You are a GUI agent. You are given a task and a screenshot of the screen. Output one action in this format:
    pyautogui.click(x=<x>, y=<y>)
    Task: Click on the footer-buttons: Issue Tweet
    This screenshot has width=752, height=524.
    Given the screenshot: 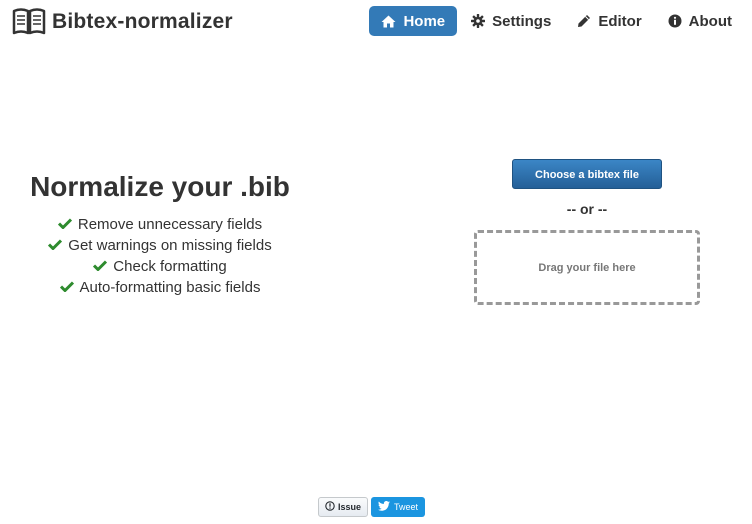 What is the action you would take?
    pyautogui.click(x=372, y=507)
    